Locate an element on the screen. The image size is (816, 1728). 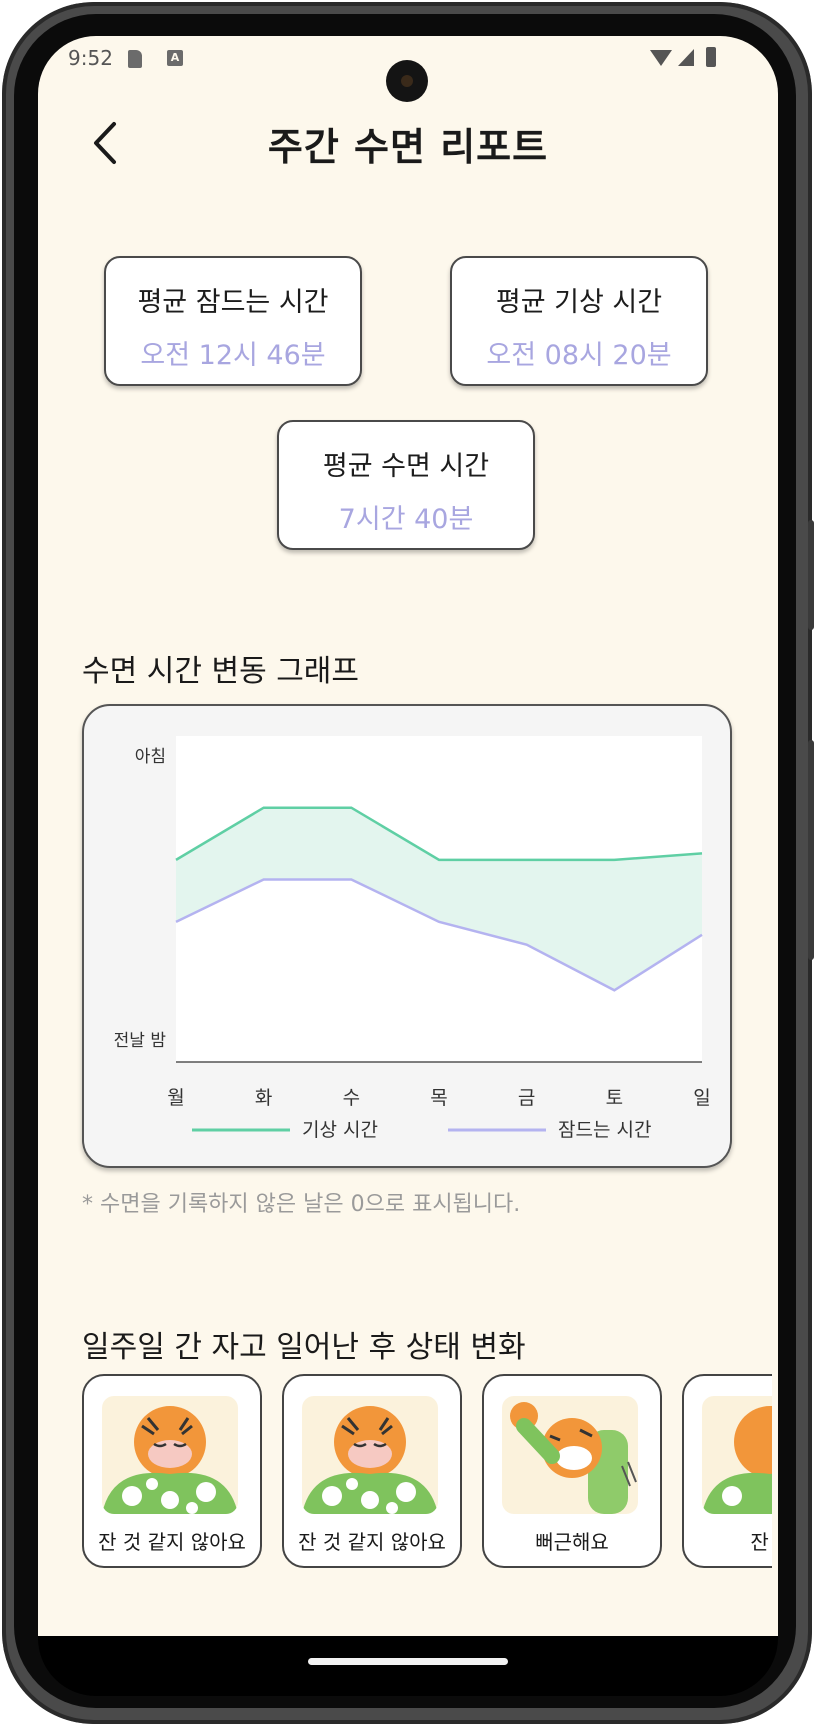
mood-card-4: 잔 것 is located at coordinates (727, 1471).